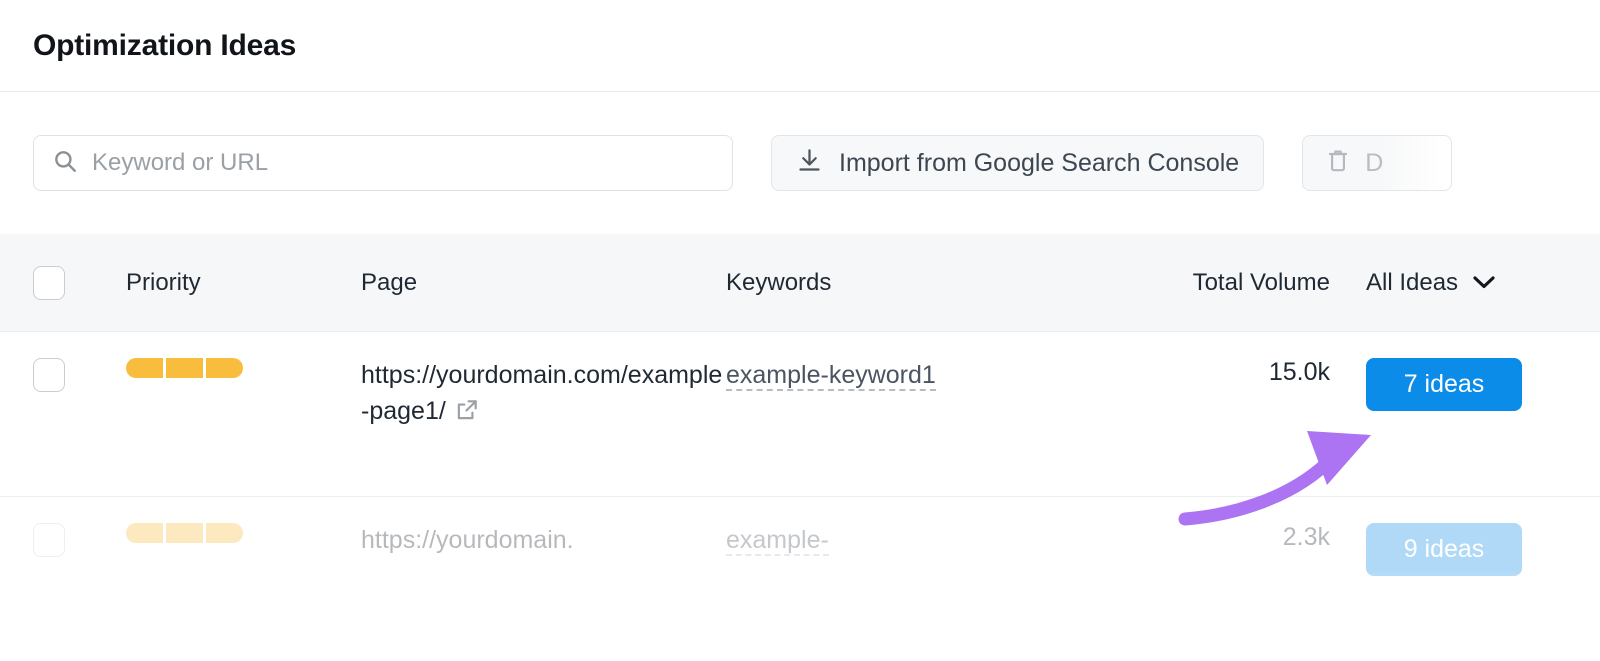 The height and width of the screenshot is (661, 1600). I want to click on column-header-keywords: Keywords, so click(931, 283).